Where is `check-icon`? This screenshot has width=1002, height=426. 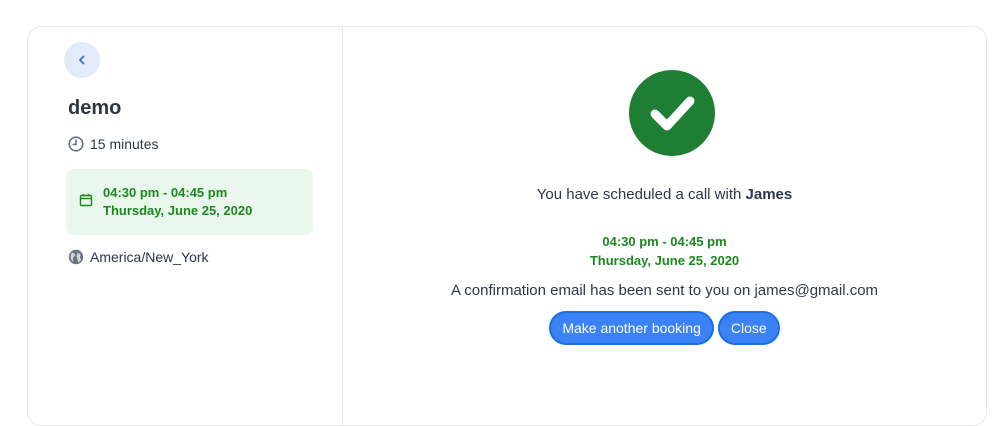 check-icon is located at coordinates (672, 113).